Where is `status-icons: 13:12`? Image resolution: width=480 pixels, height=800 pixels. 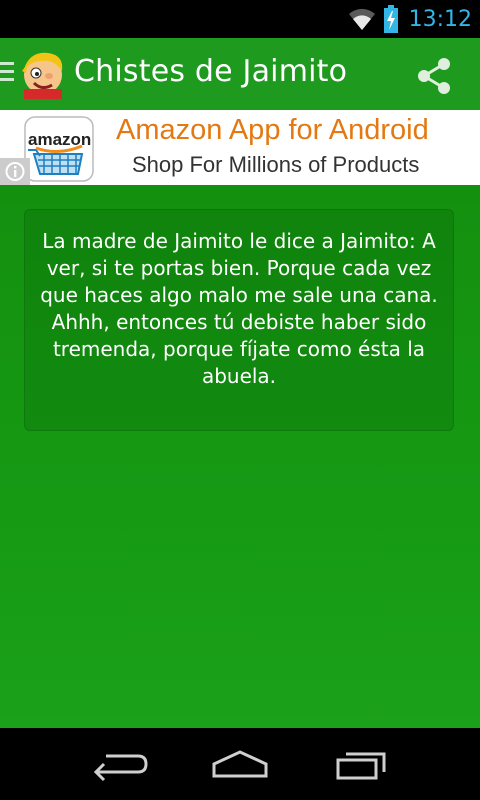
status-icons: 13:12 is located at coordinates (409, 19).